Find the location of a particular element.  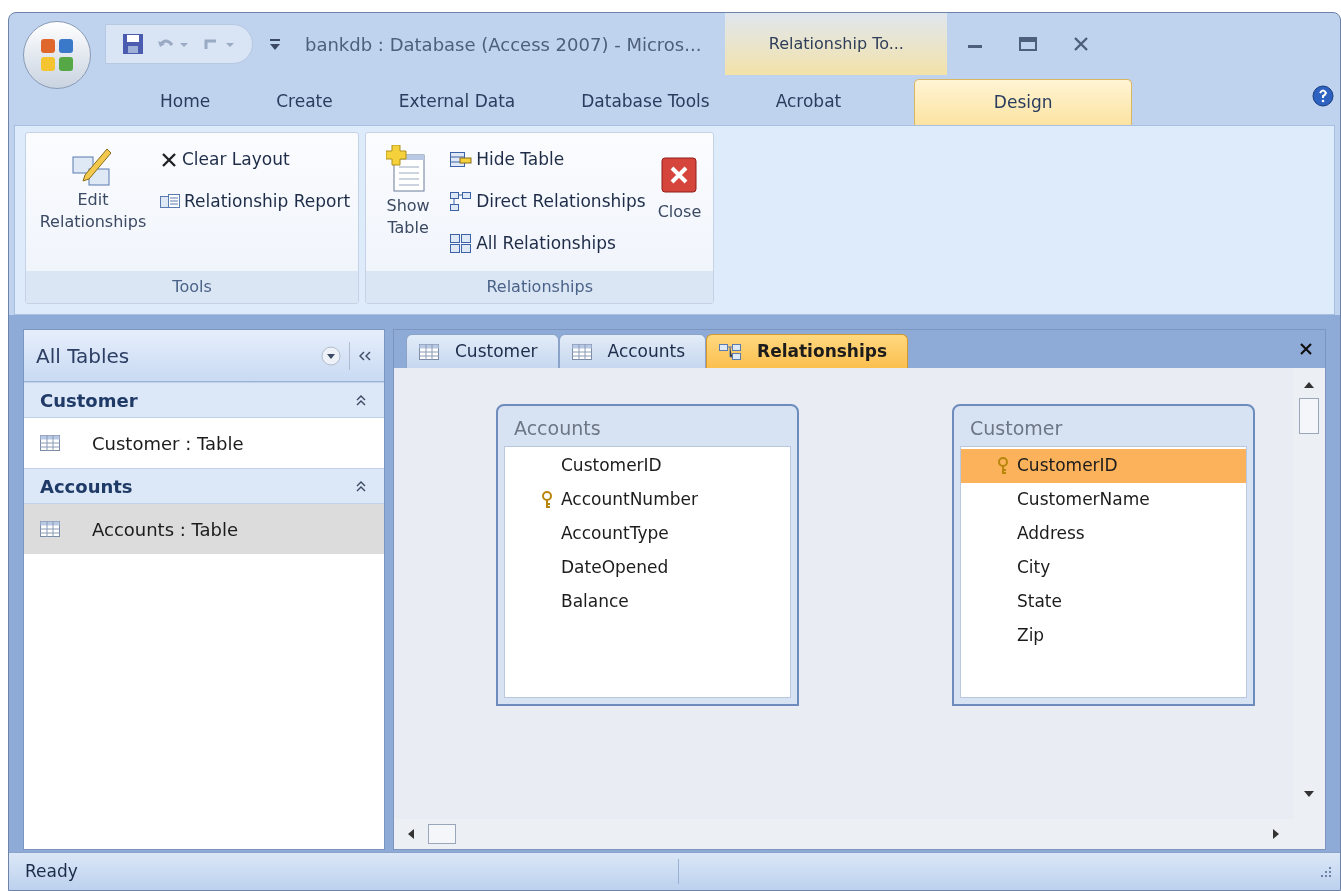

ribbon-button: Hide Table is located at coordinates (548, 160).